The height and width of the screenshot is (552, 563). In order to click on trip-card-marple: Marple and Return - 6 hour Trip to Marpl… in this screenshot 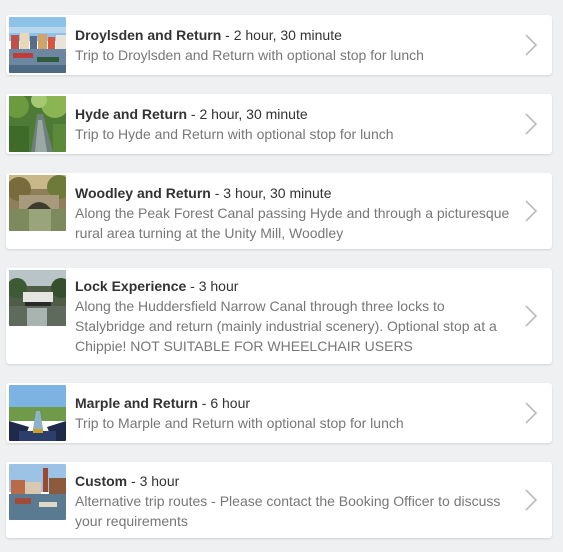, I will do `click(279, 413)`.